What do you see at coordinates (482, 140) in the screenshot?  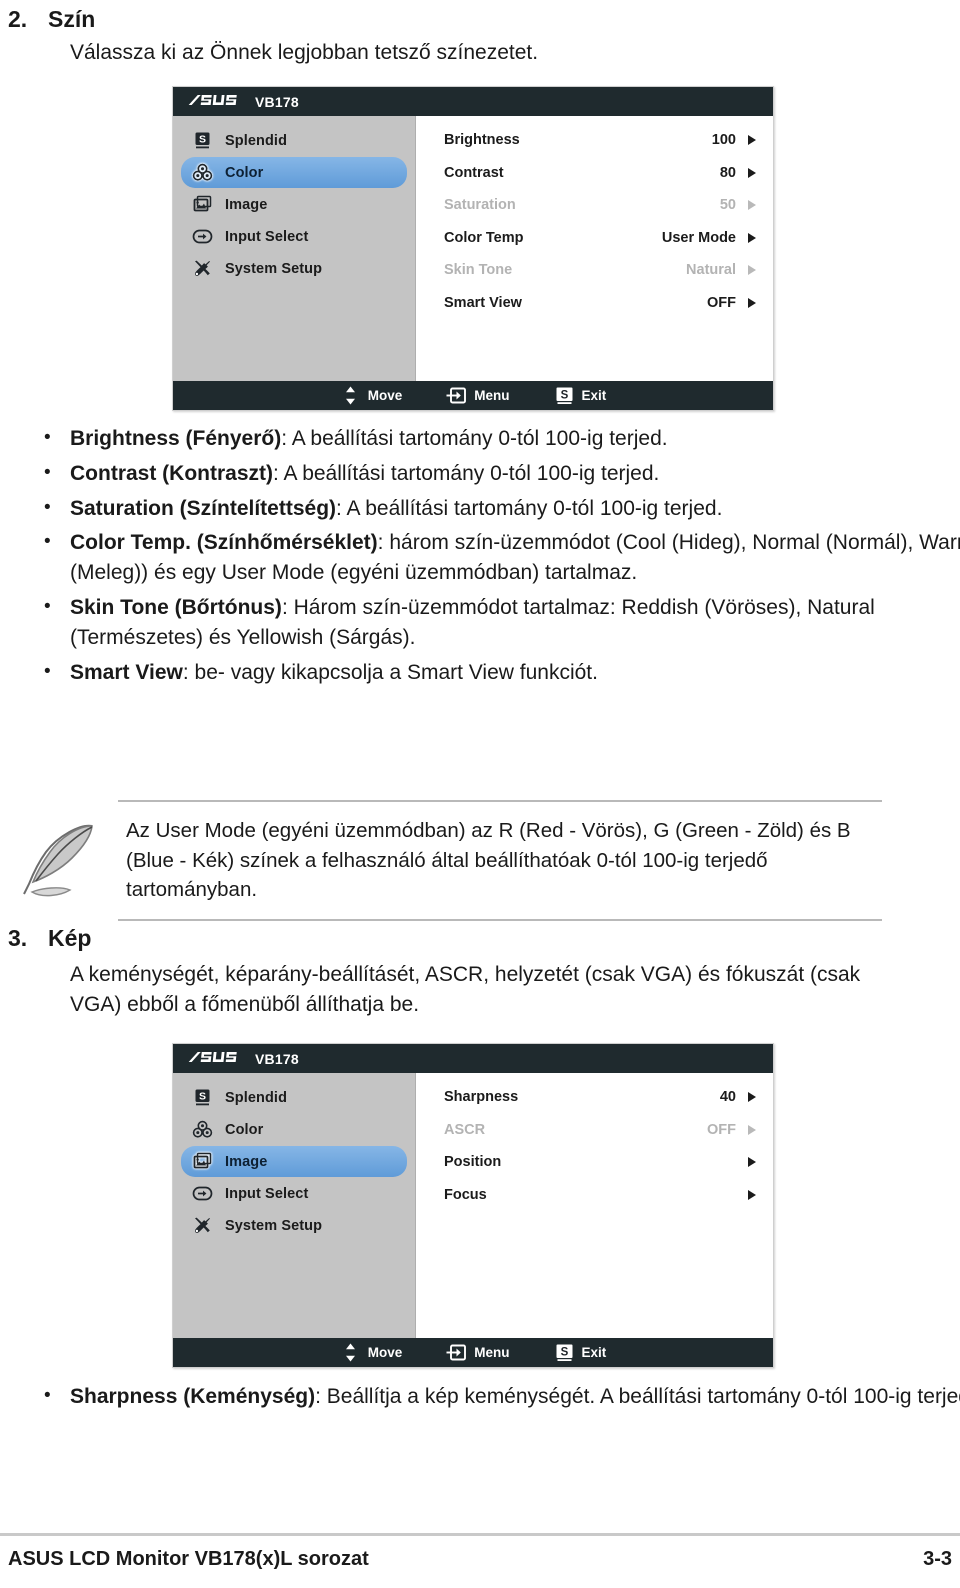 I see `osd-option-label: Brightness` at bounding box center [482, 140].